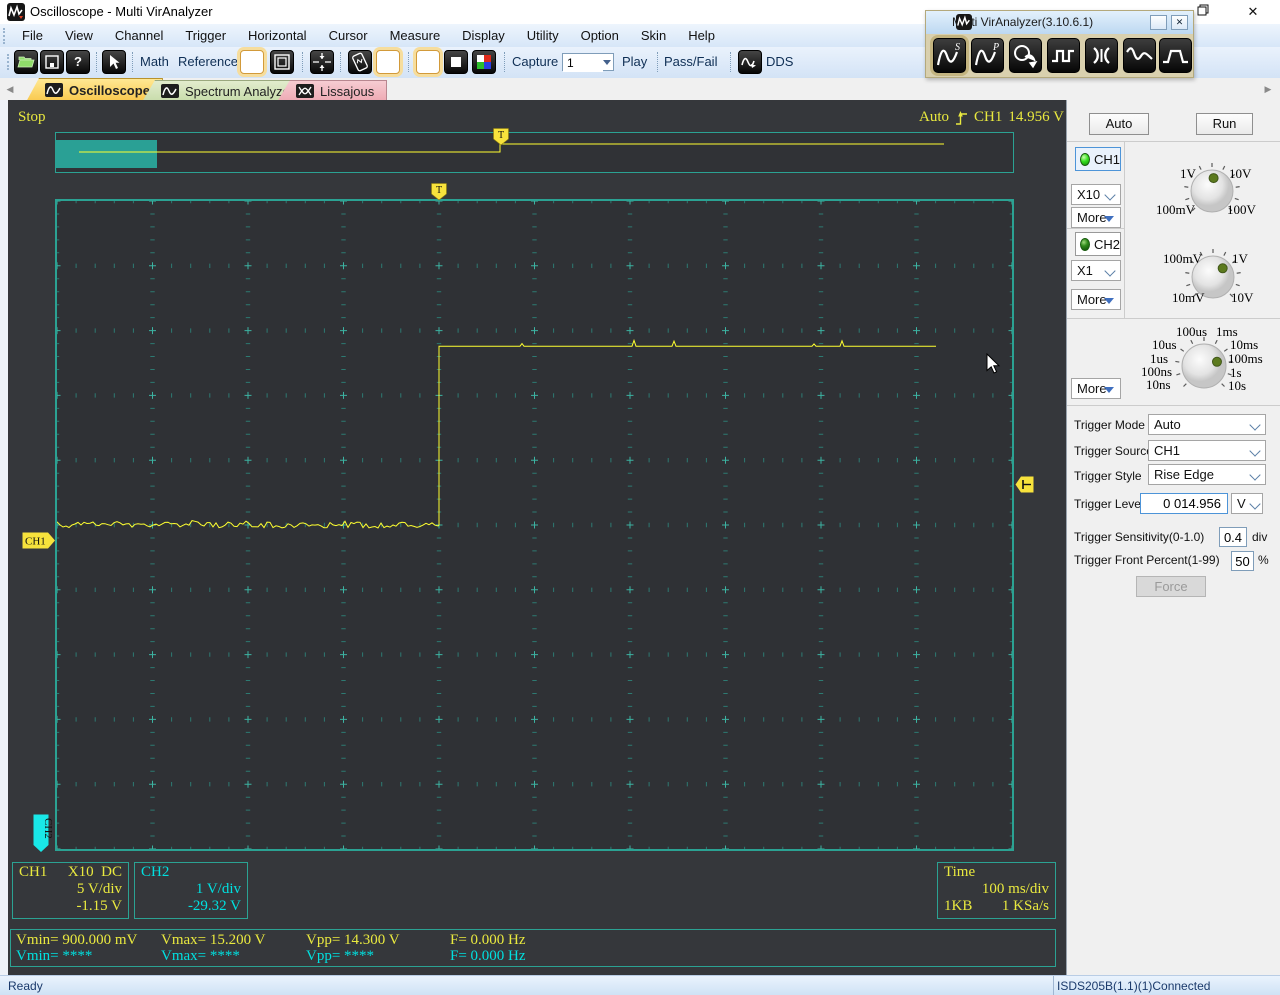 This screenshot has width=1280, height=995. I want to click on run-stop-button: Run, so click(1224, 124).